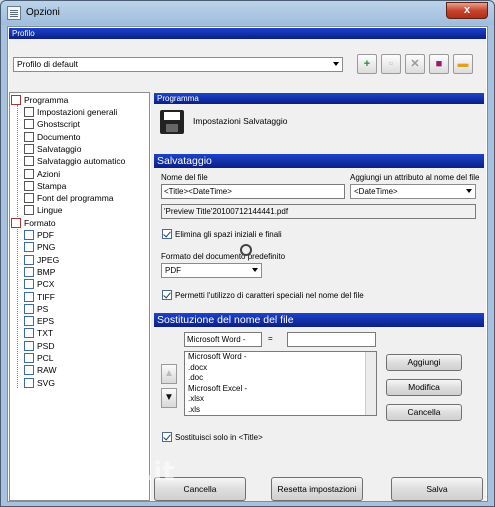 The width and height of the screenshot is (495, 507). What do you see at coordinates (41, 260) in the screenshot?
I see `tree-item: JPEG` at bounding box center [41, 260].